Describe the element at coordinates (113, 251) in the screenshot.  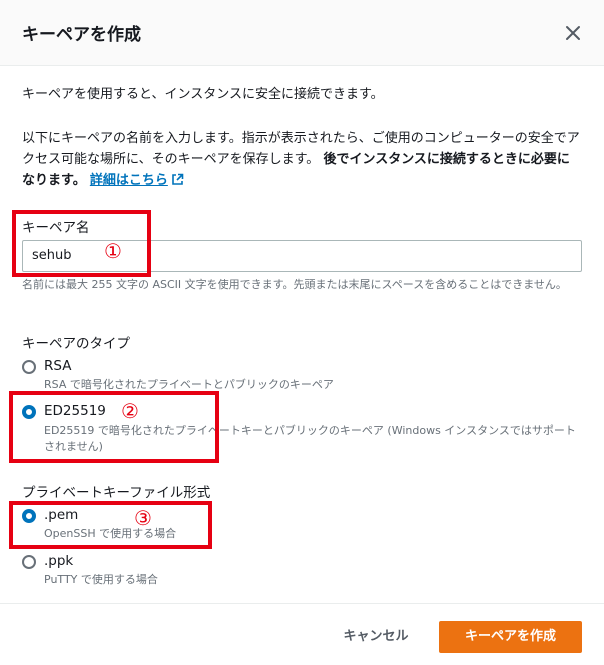
I see `annotation-number-1: ①` at that location.